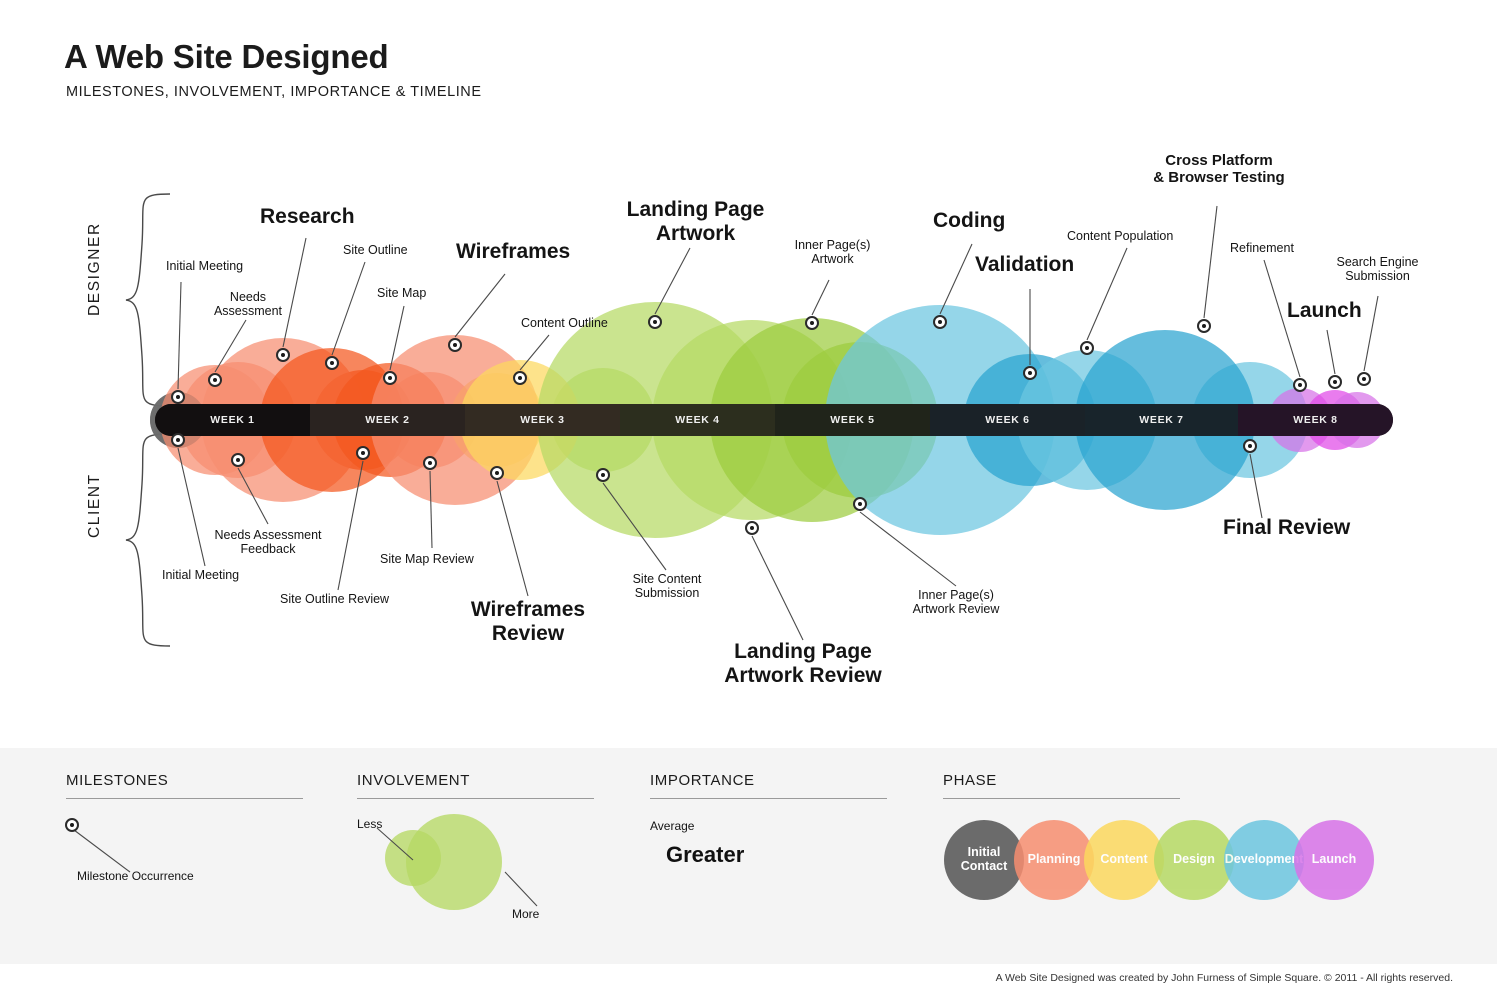 This screenshot has height=999, width=1497. What do you see at coordinates (667, 586) in the screenshot?
I see `client-milestone-label: Site Content Submission` at bounding box center [667, 586].